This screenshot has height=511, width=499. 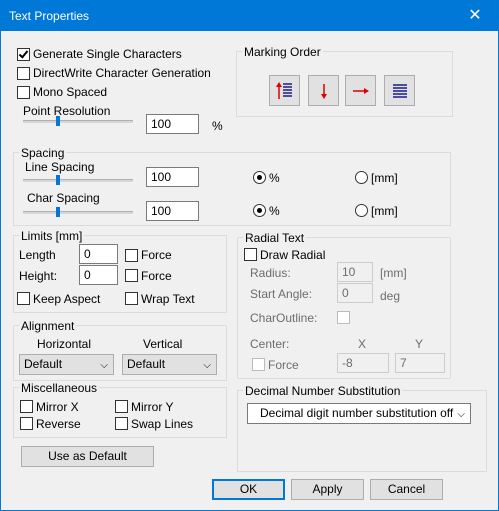 I want to click on arrow-right-icon, so click(x=361, y=91).